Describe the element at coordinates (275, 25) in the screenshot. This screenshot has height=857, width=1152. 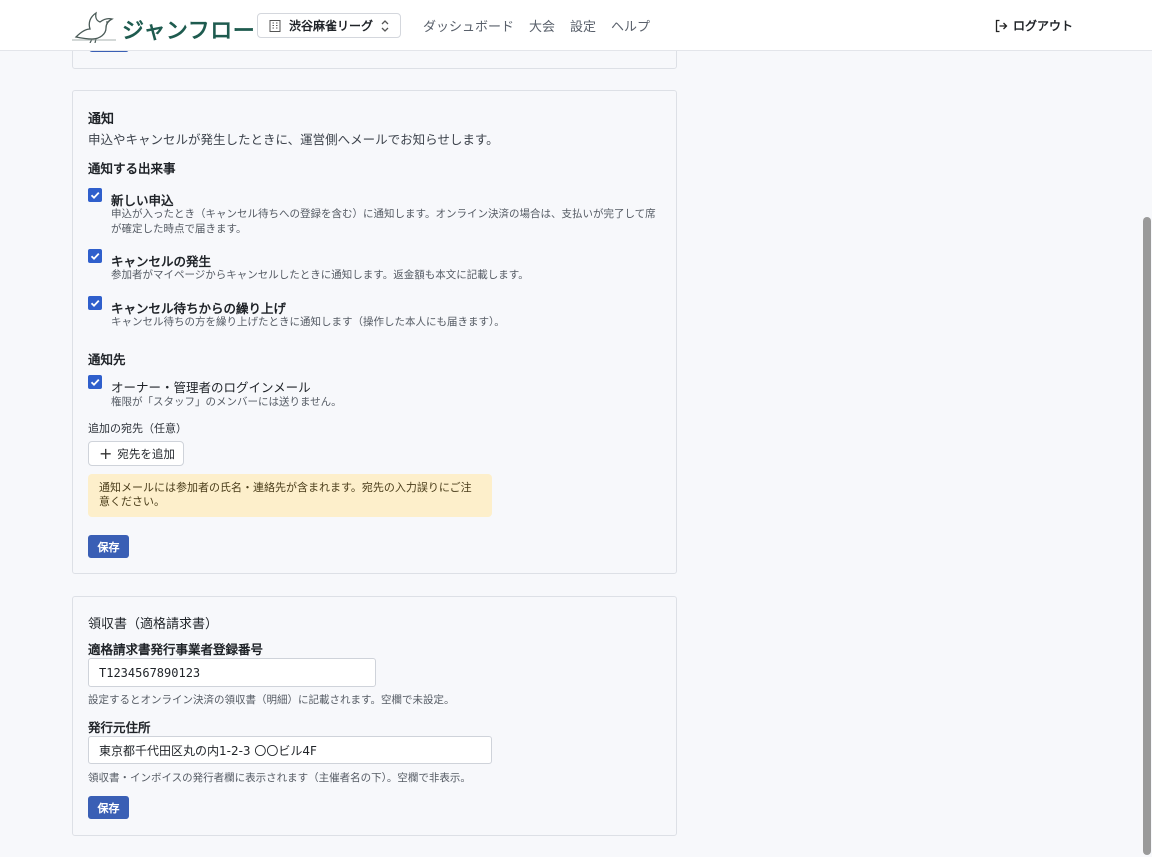
I see `building-icon` at that location.